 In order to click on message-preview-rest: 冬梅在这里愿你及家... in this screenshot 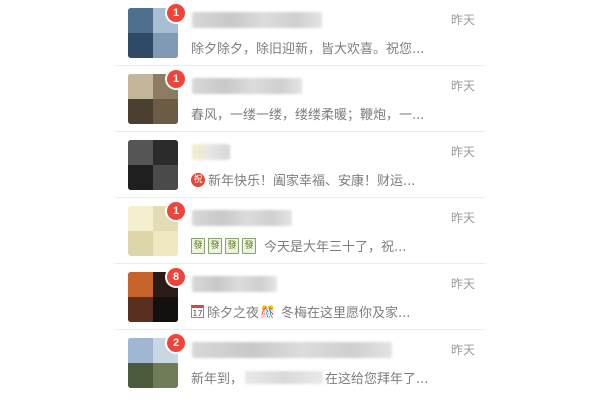, I will do `click(345, 313)`.